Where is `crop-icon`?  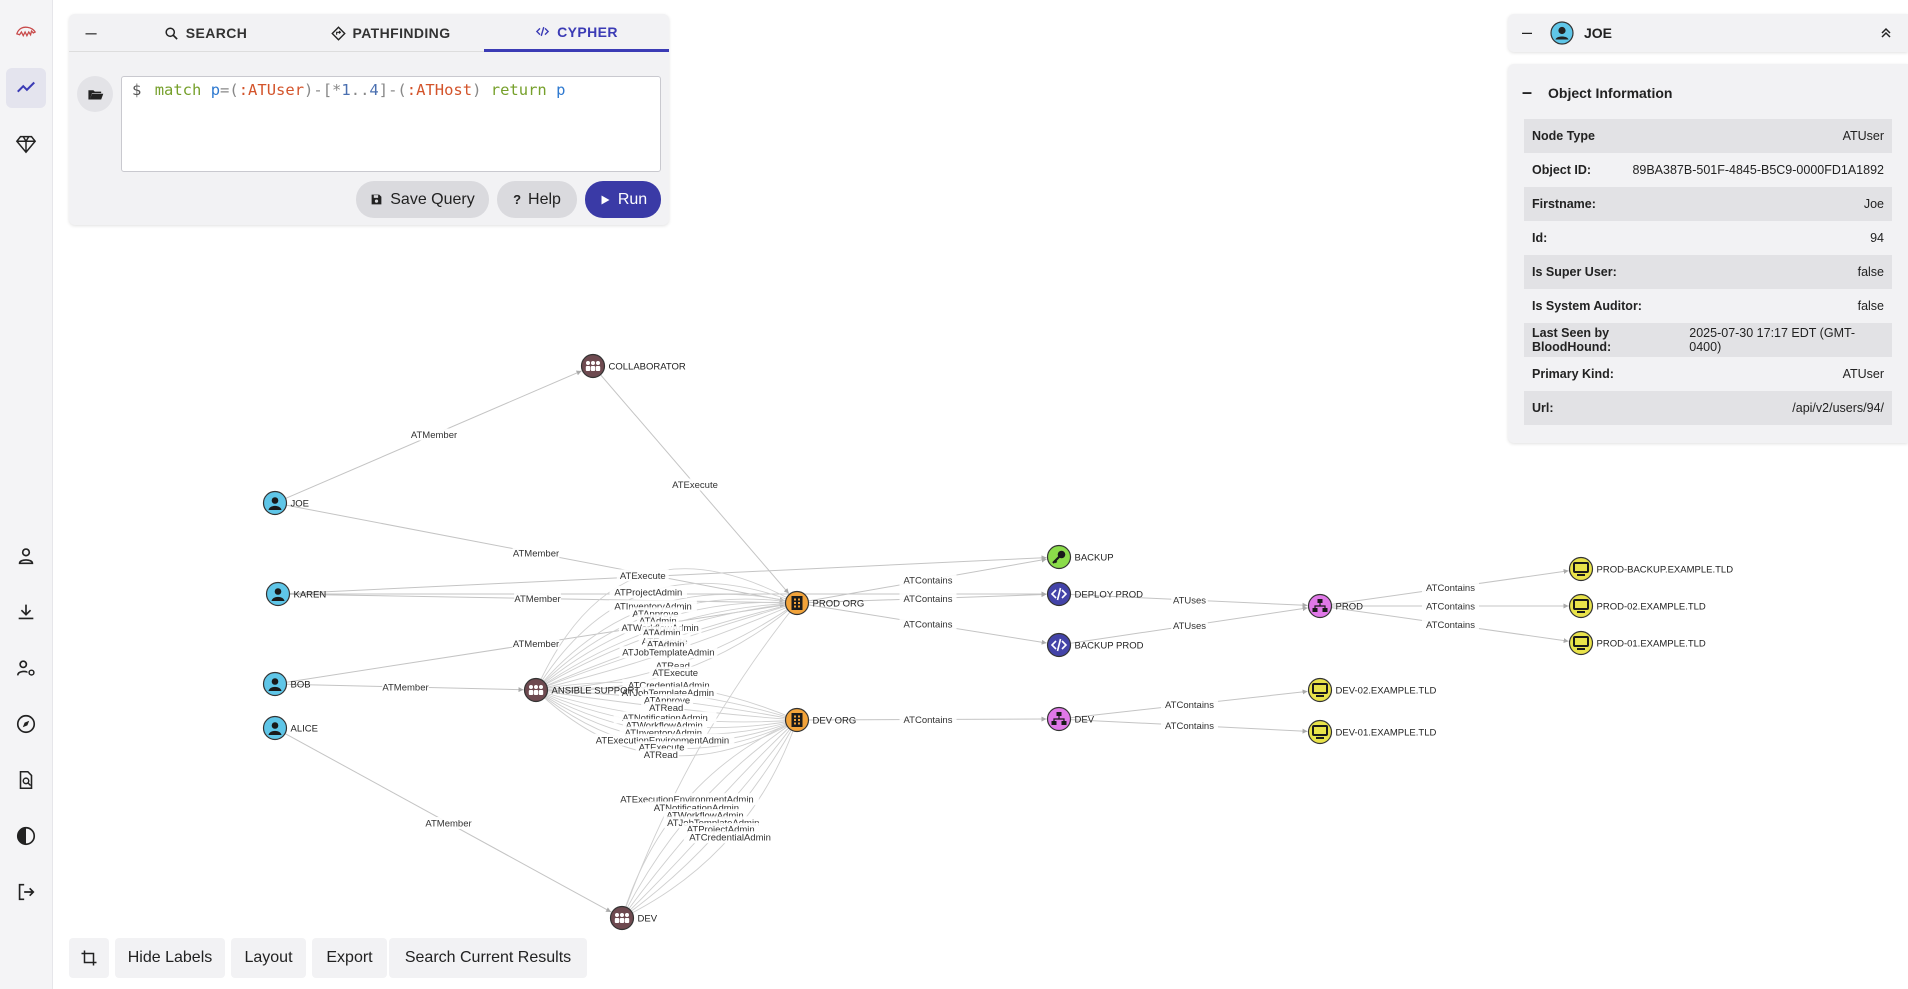
crop-icon is located at coordinates (89, 958).